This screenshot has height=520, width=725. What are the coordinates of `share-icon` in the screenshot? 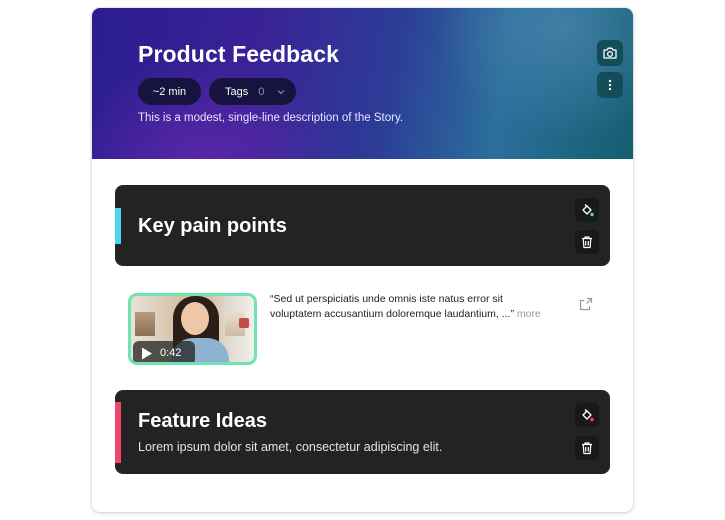 It's located at (586, 304).